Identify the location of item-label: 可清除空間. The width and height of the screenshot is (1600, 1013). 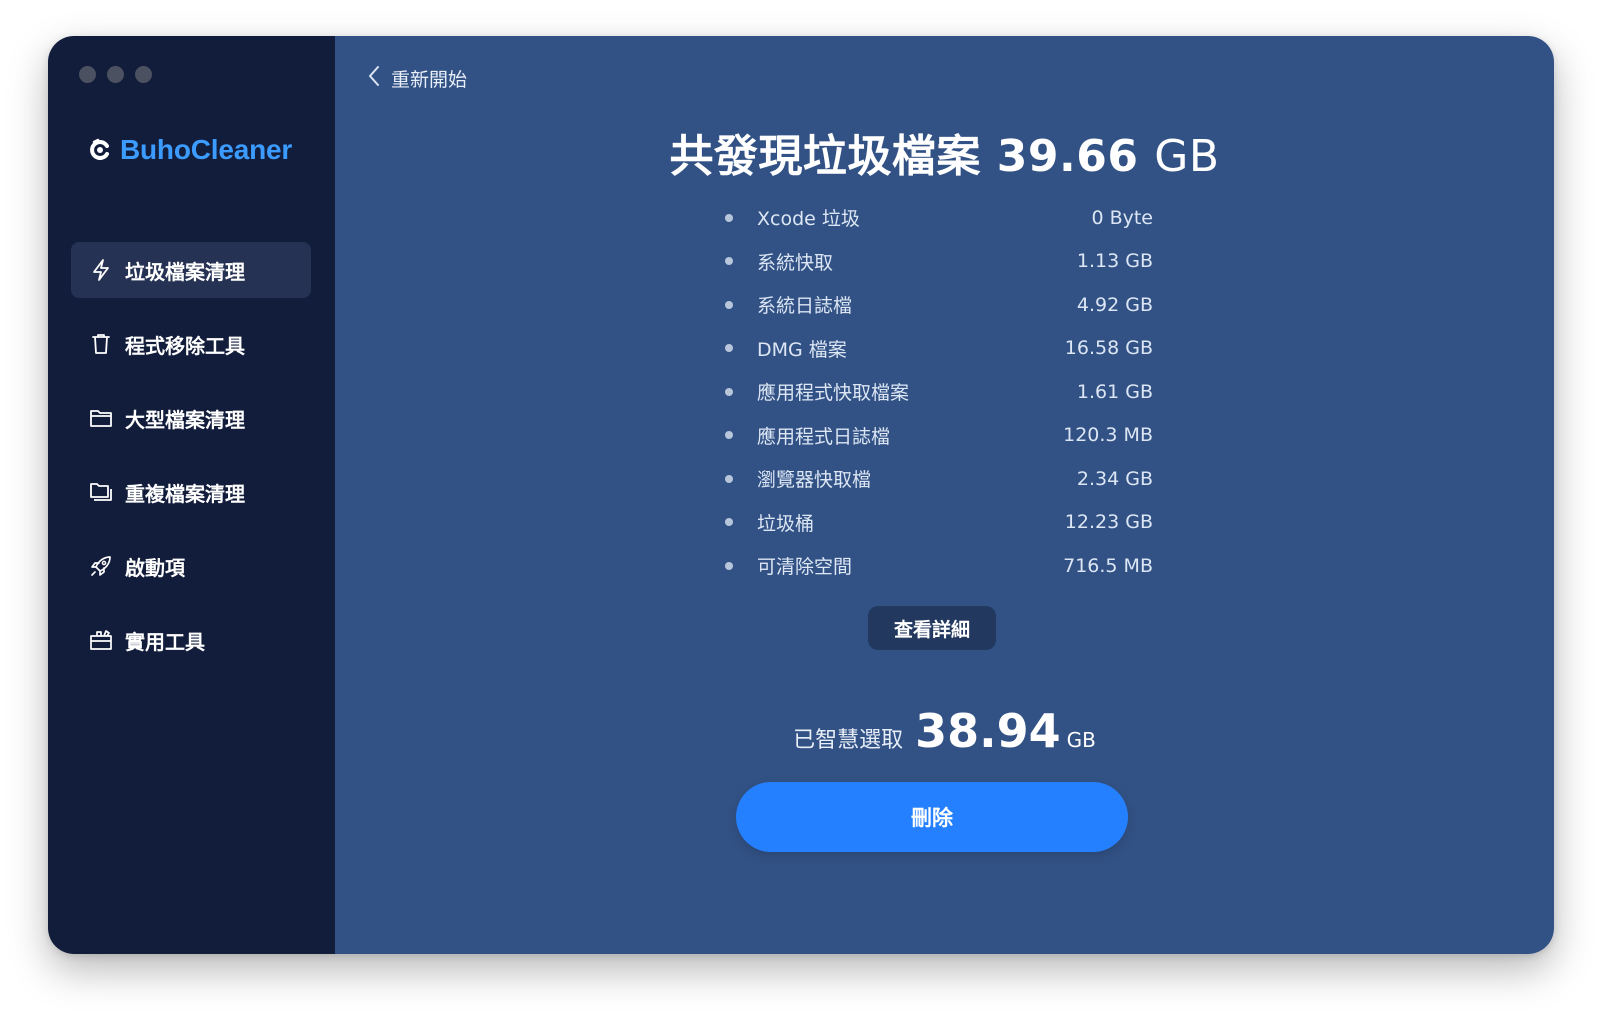
(805, 567).